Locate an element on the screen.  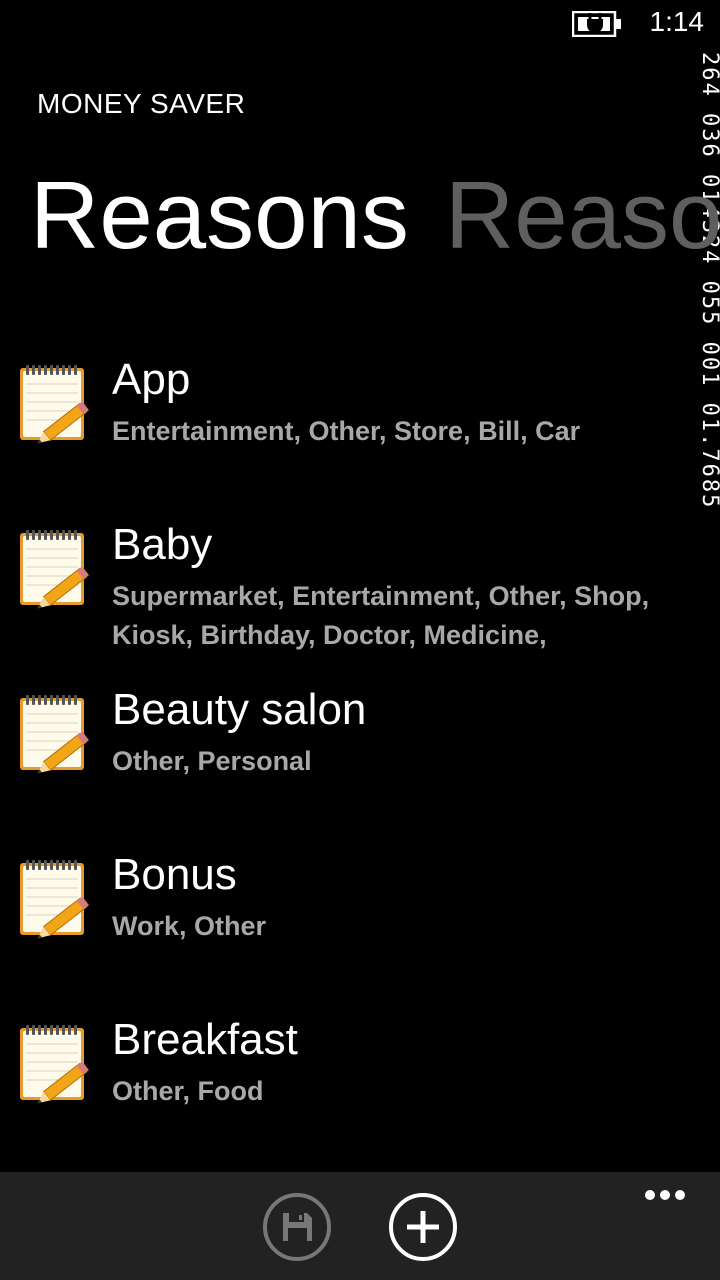
save-button is located at coordinates (297, 1227).